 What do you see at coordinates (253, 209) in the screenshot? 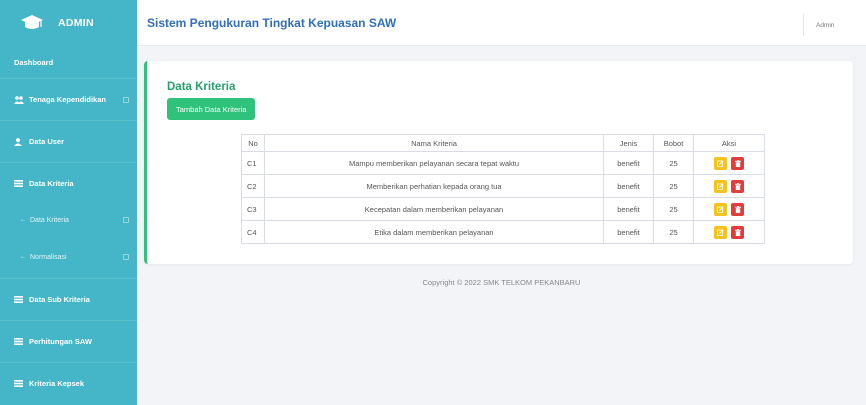
I see `cell-no: C3` at bounding box center [253, 209].